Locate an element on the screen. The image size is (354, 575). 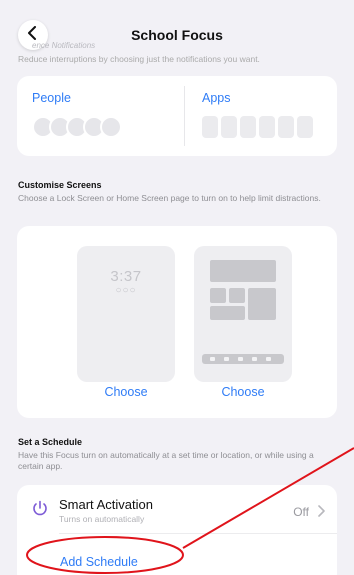
choose-lock-screen-button: Choose is located at coordinates (126, 392).